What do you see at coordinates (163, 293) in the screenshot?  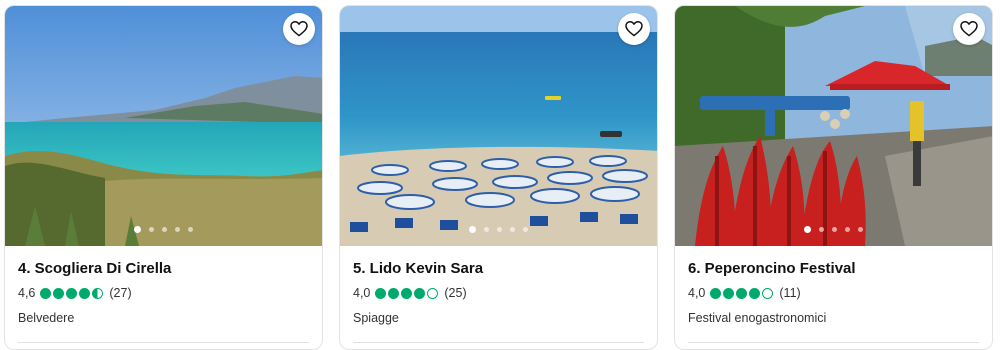 I see `rating-row: 4,6 (27)` at bounding box center [163, 293].